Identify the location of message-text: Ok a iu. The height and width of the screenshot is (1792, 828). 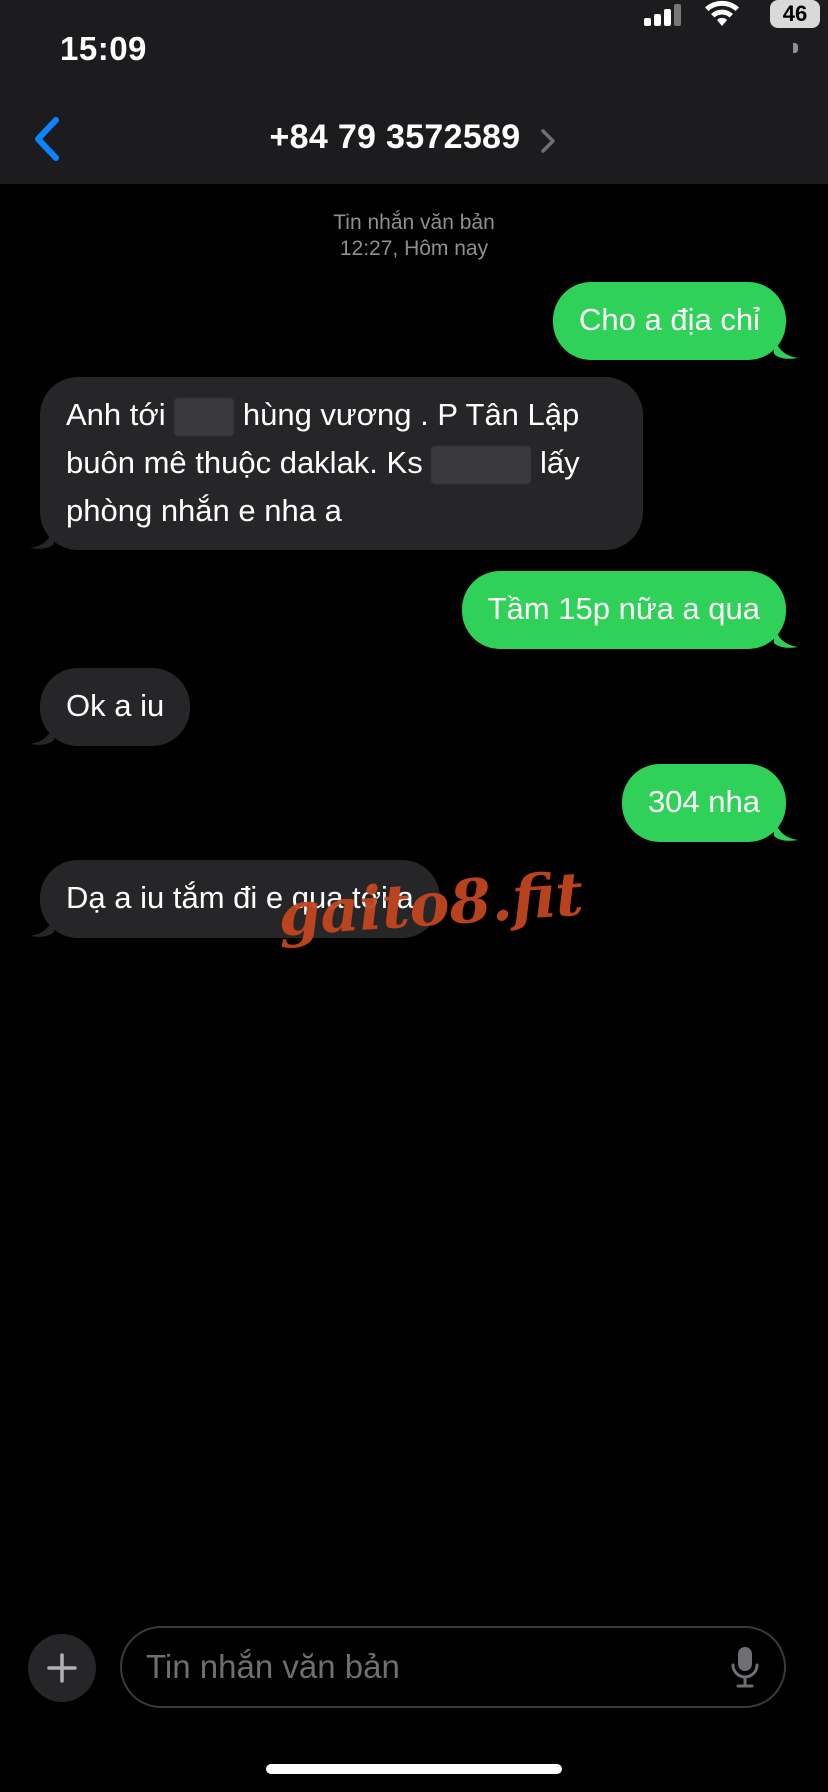
(115, 705).